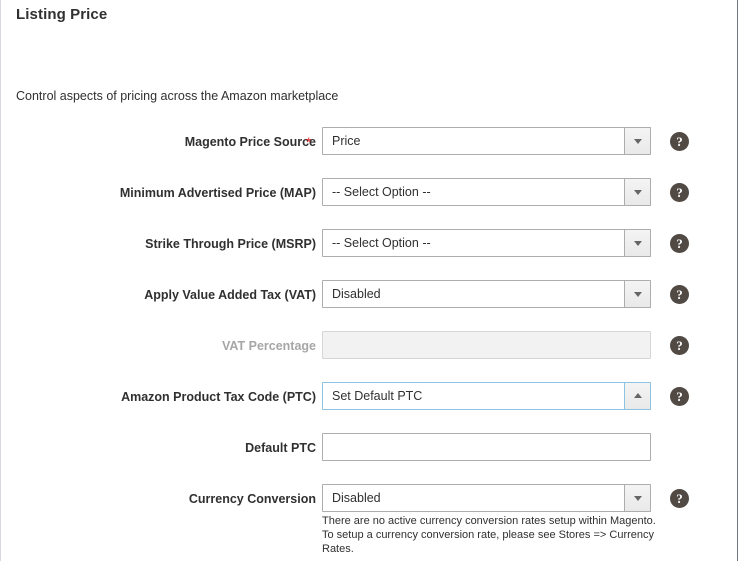  Describe the element at coordinates (679, 243) in the screenshot. I see `help-icon-strike-through-price: ?` at that location.